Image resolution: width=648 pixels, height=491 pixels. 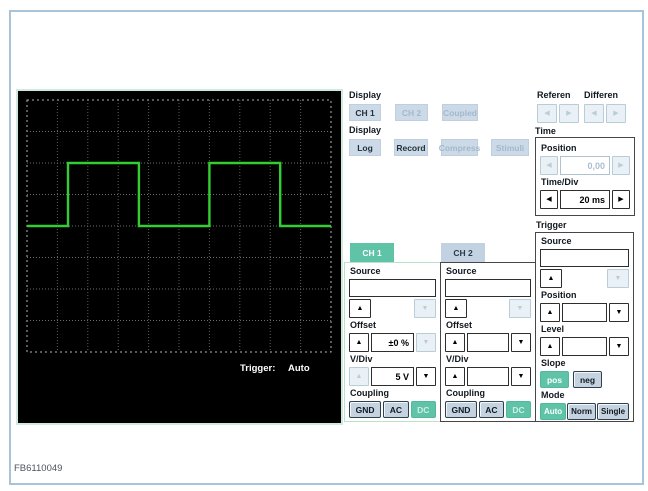 I want to click on ch2-offset-up-button: ▲, so click(x=455, y=342).